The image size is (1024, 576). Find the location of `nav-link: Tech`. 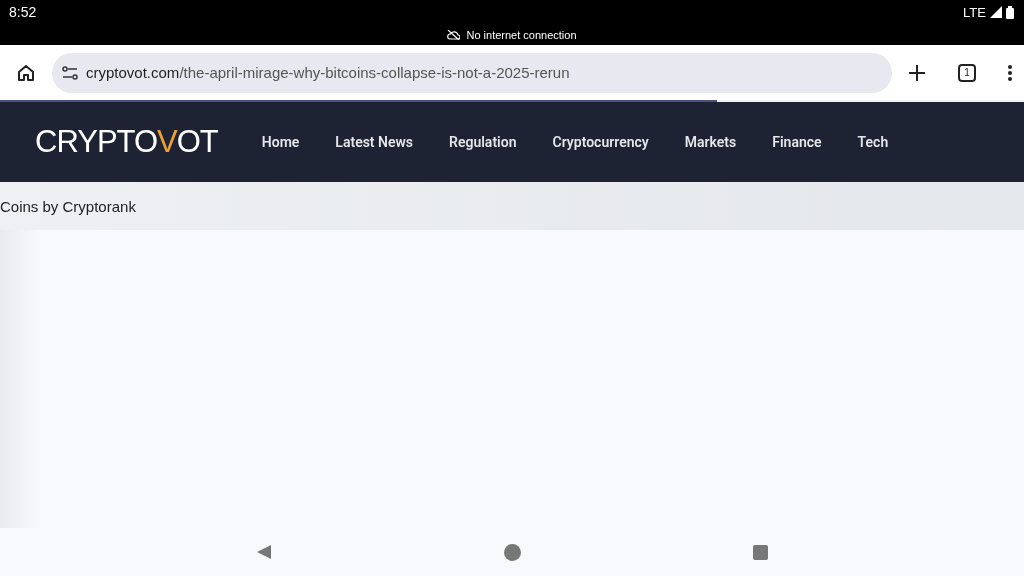

nav-link: Tech is located at coordinates (873, 142).